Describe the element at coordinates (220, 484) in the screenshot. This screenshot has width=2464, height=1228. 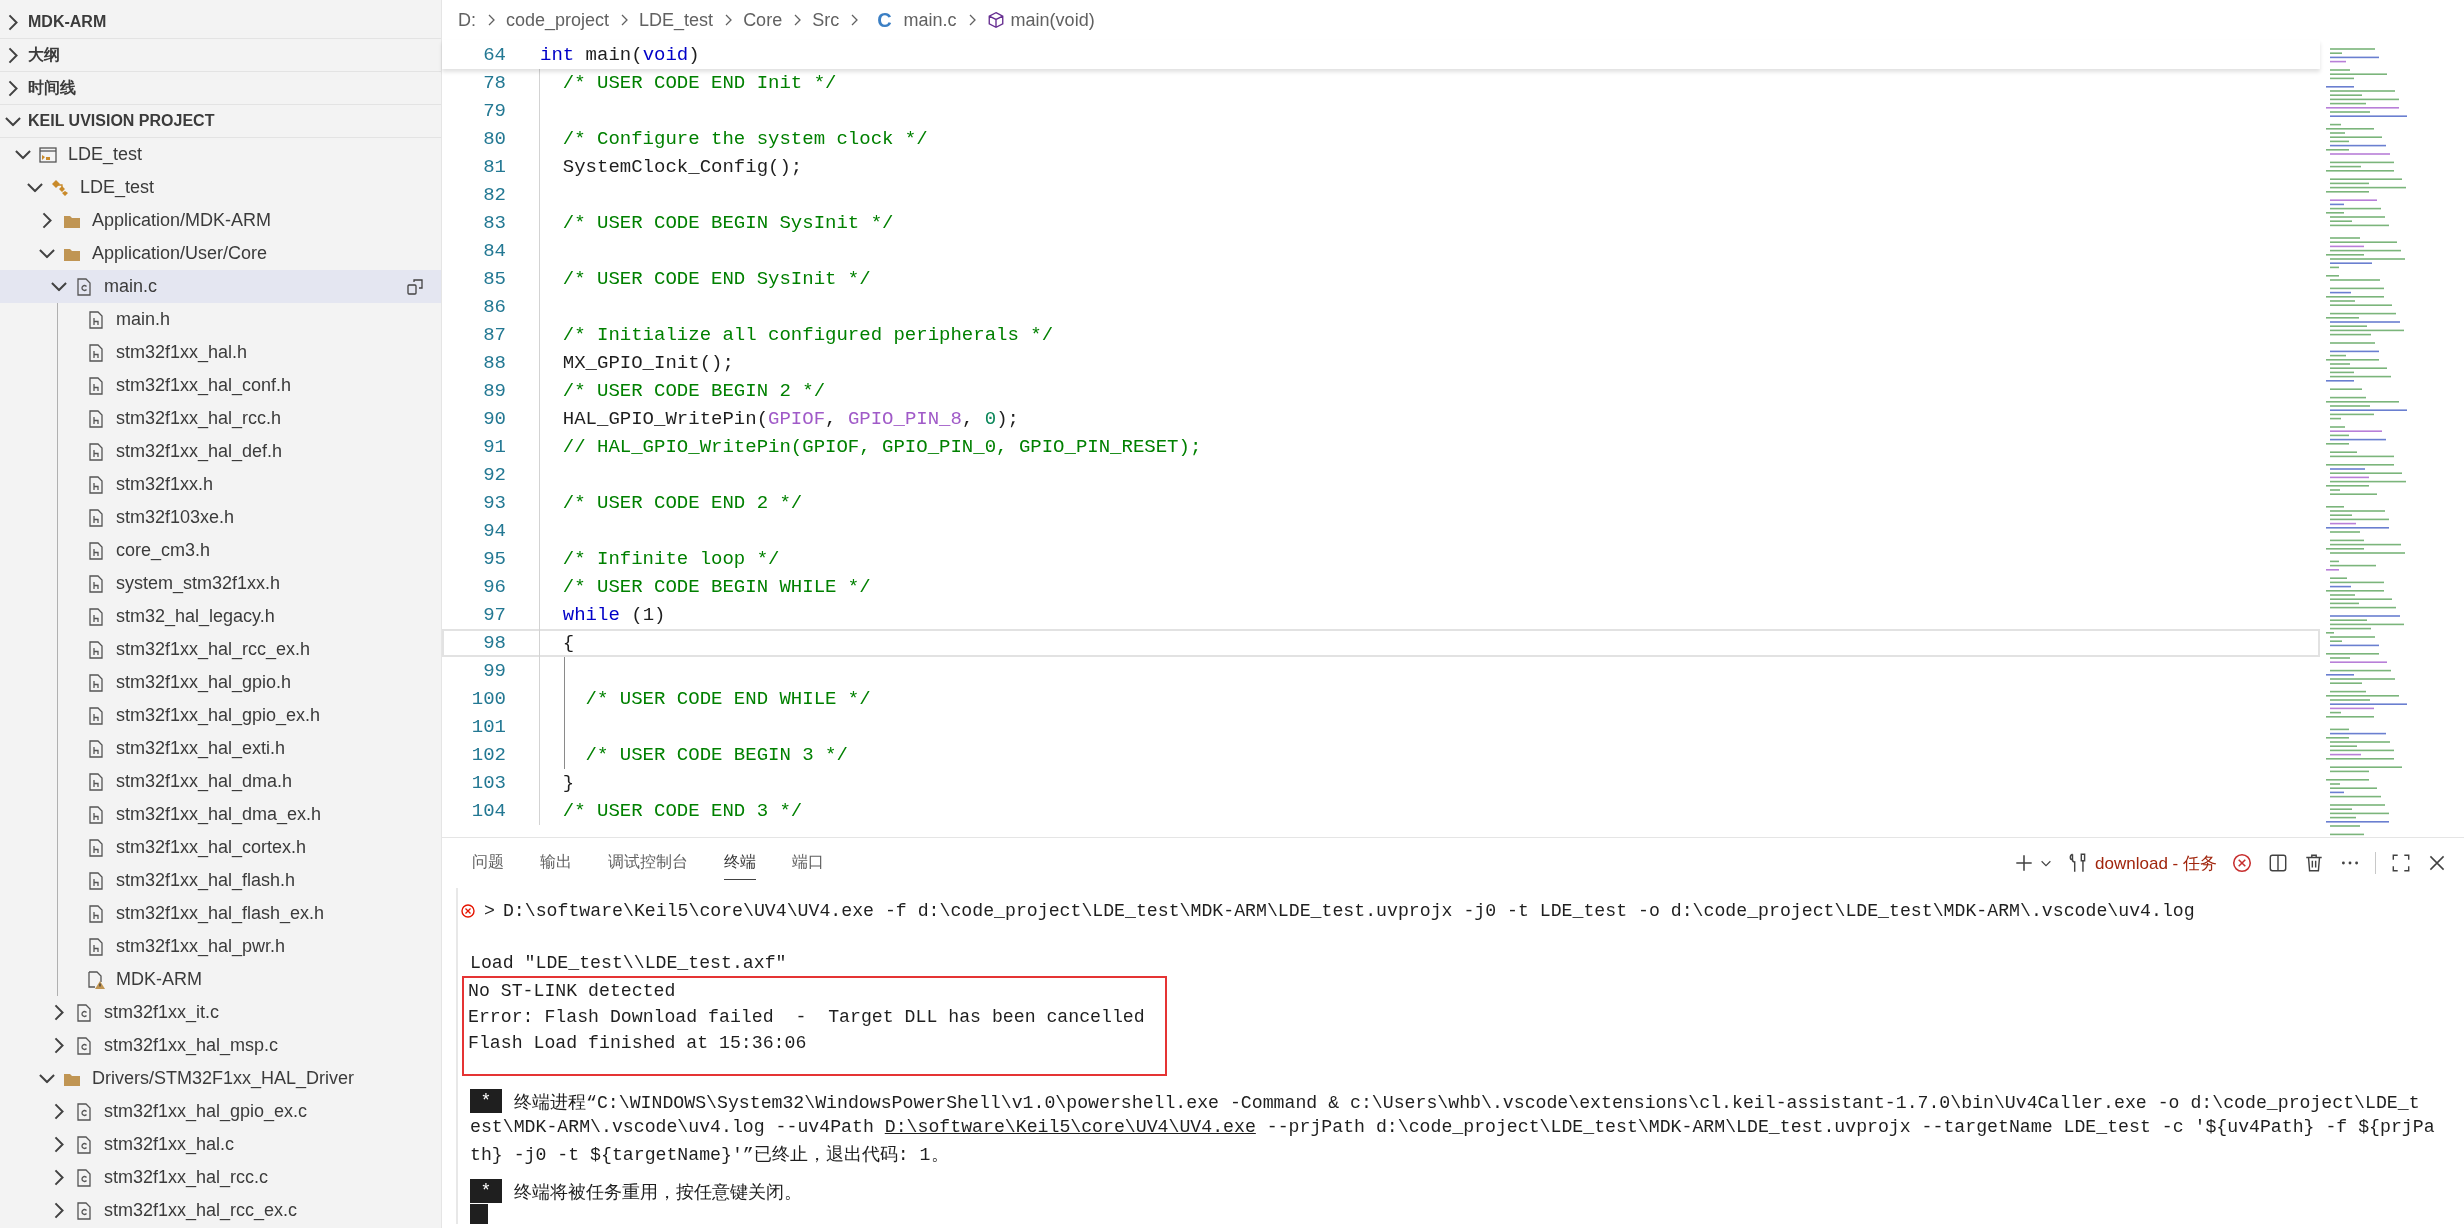
I see `tree-item: stm32f1xx.h` at that location.